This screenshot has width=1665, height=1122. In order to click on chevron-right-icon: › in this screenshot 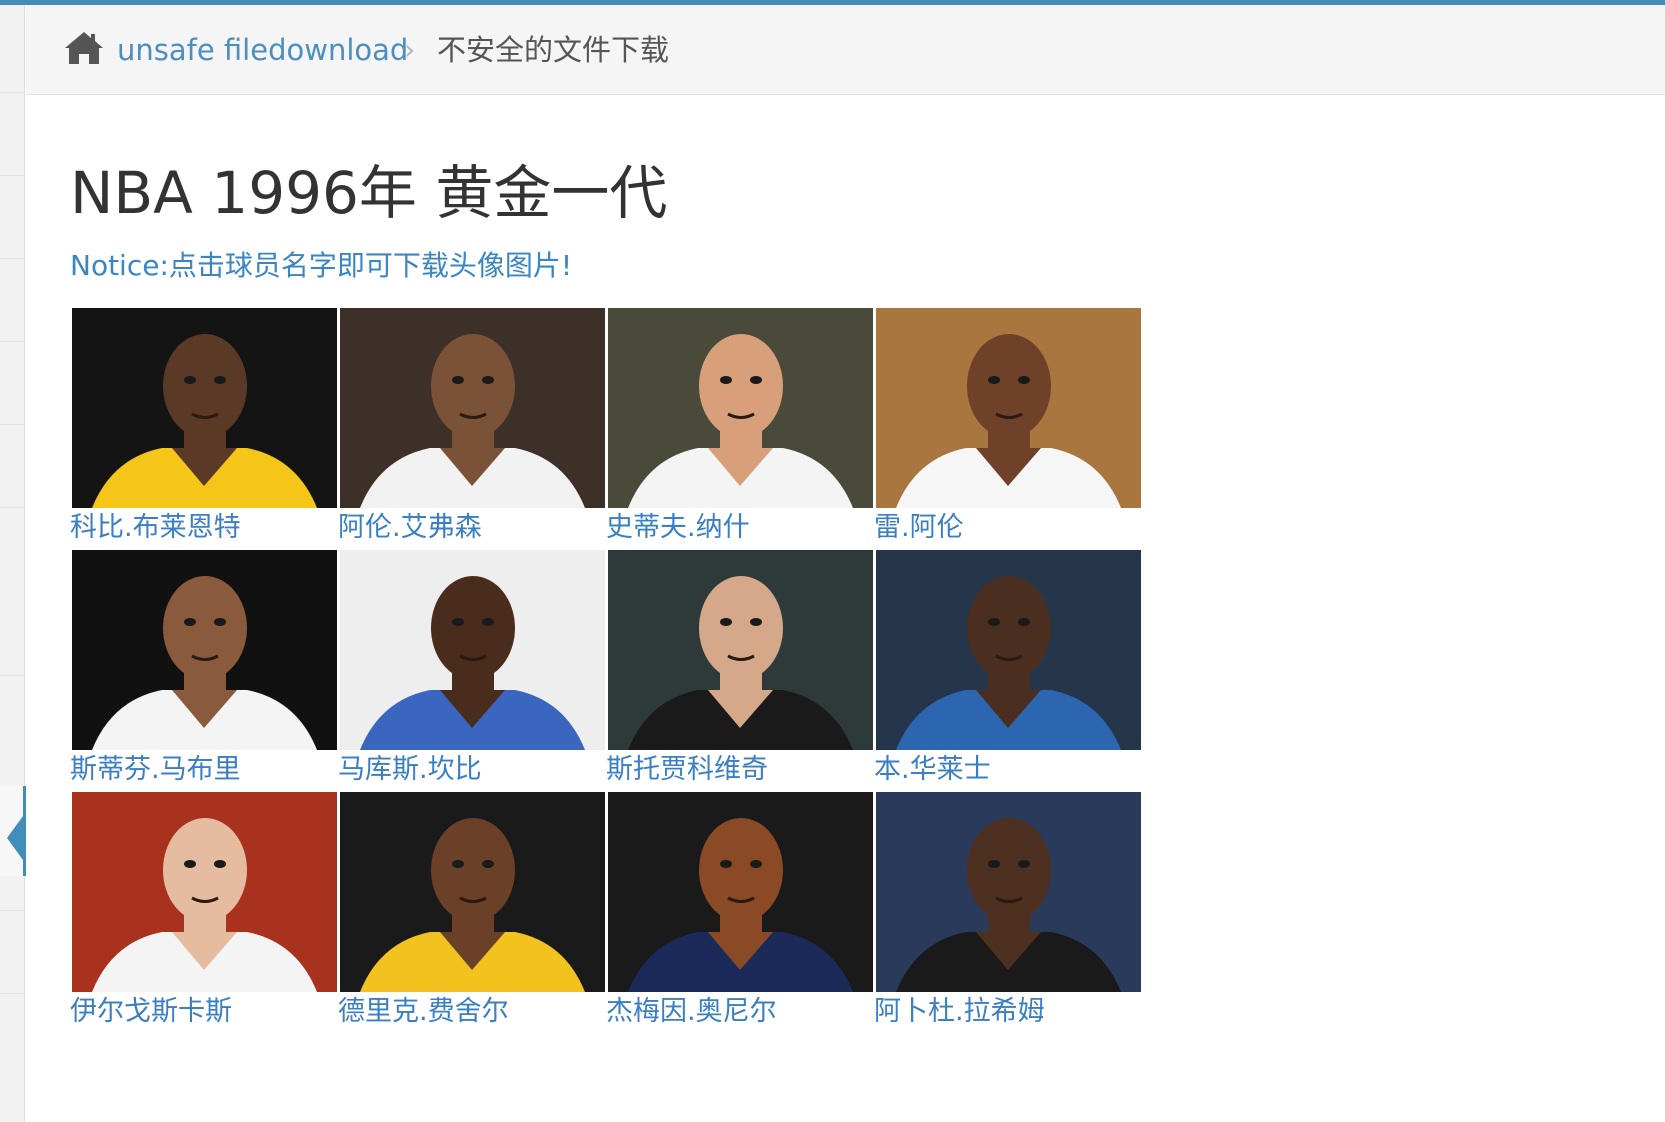, I will do `click(410, 49)`.